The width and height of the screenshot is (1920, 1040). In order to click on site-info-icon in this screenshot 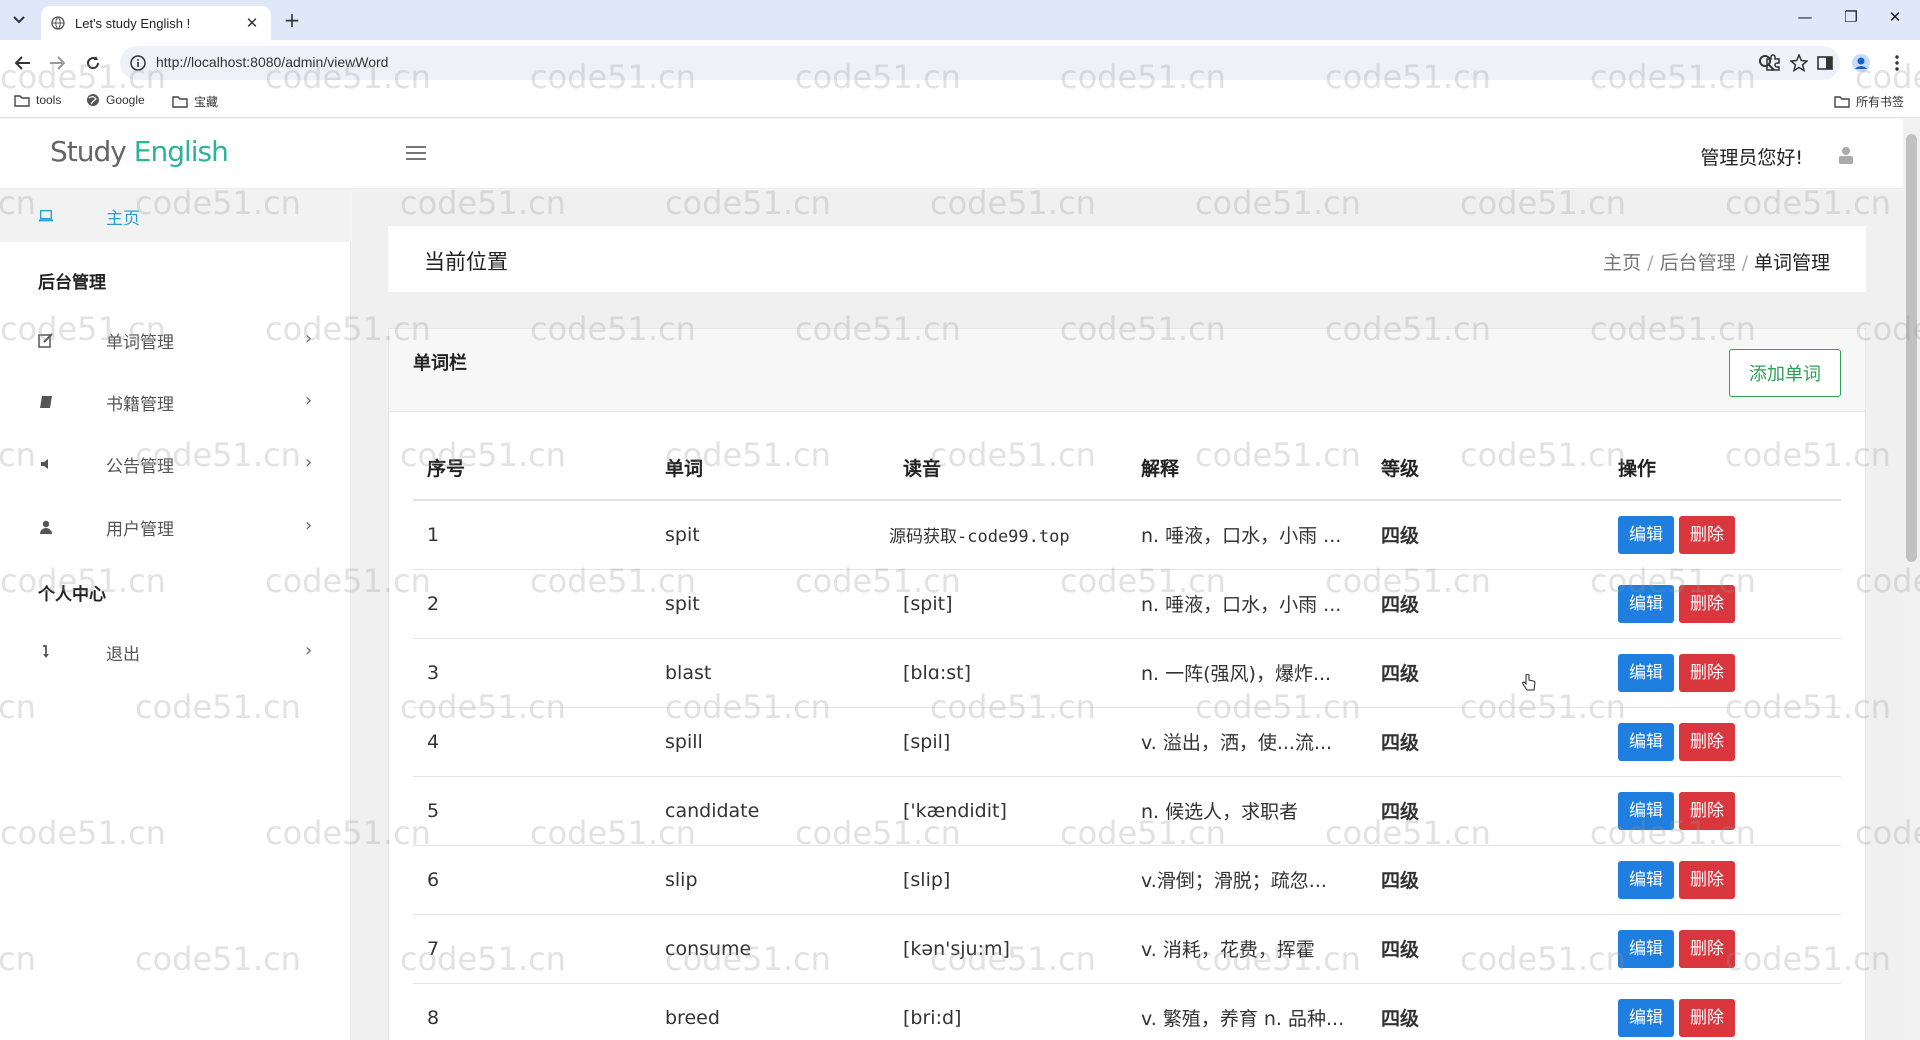, I will do `click(138, 63)`.